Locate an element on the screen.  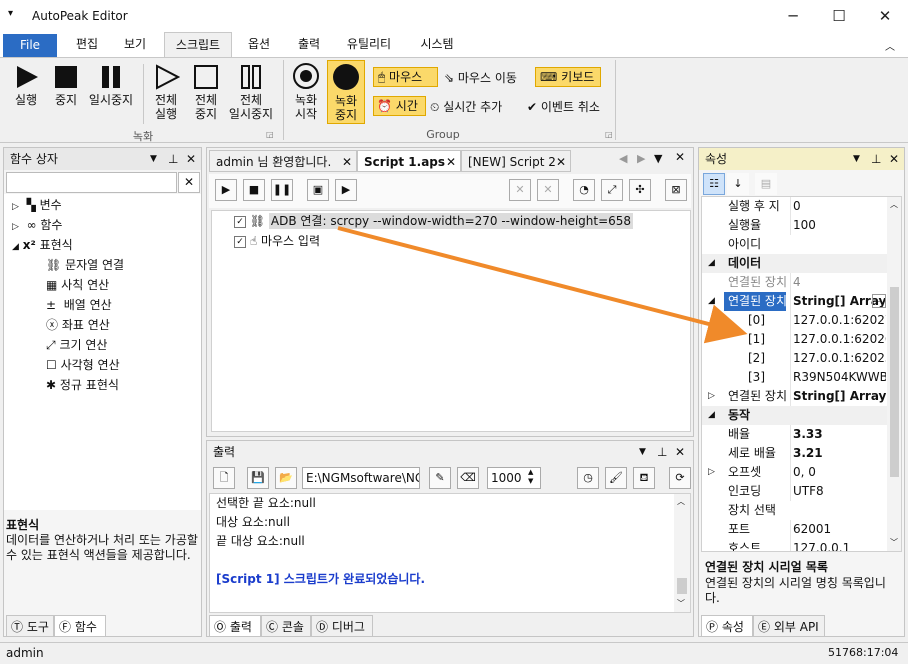
property-value: String[] Array is located at coordinates (838, 396).